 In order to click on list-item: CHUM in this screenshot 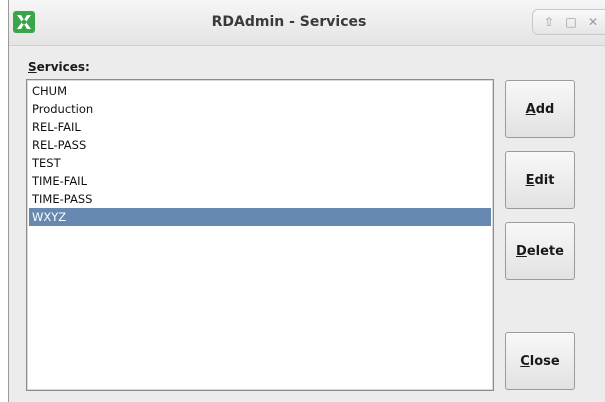, I will do `click(260, 91)`.